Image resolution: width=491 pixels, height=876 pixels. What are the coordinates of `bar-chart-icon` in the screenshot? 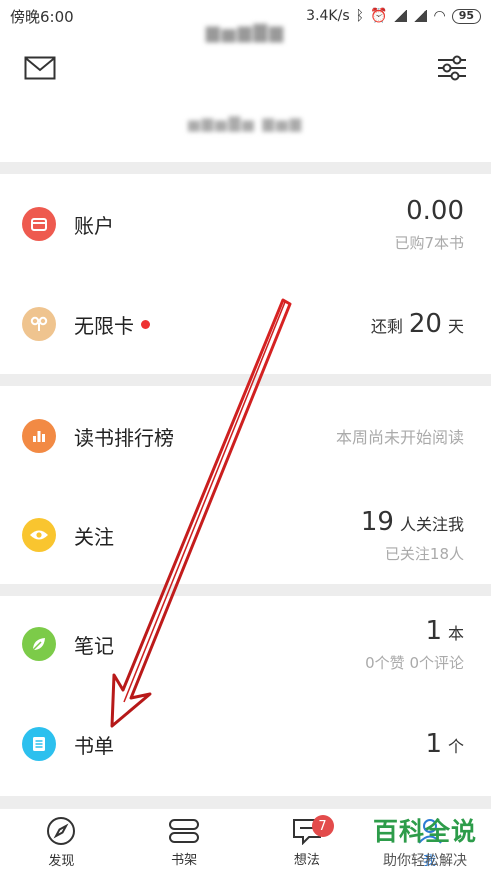 It's located at (39, 436).